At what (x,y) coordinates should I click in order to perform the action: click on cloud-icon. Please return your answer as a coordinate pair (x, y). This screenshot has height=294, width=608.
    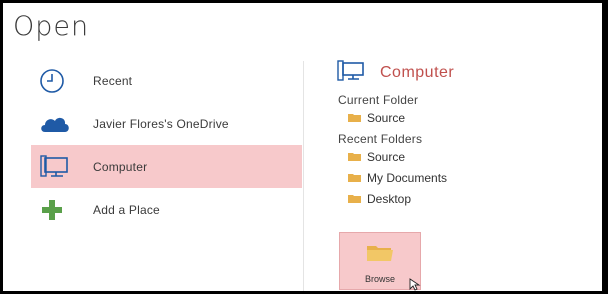
    Looking at the image, I should click on (57, 124).